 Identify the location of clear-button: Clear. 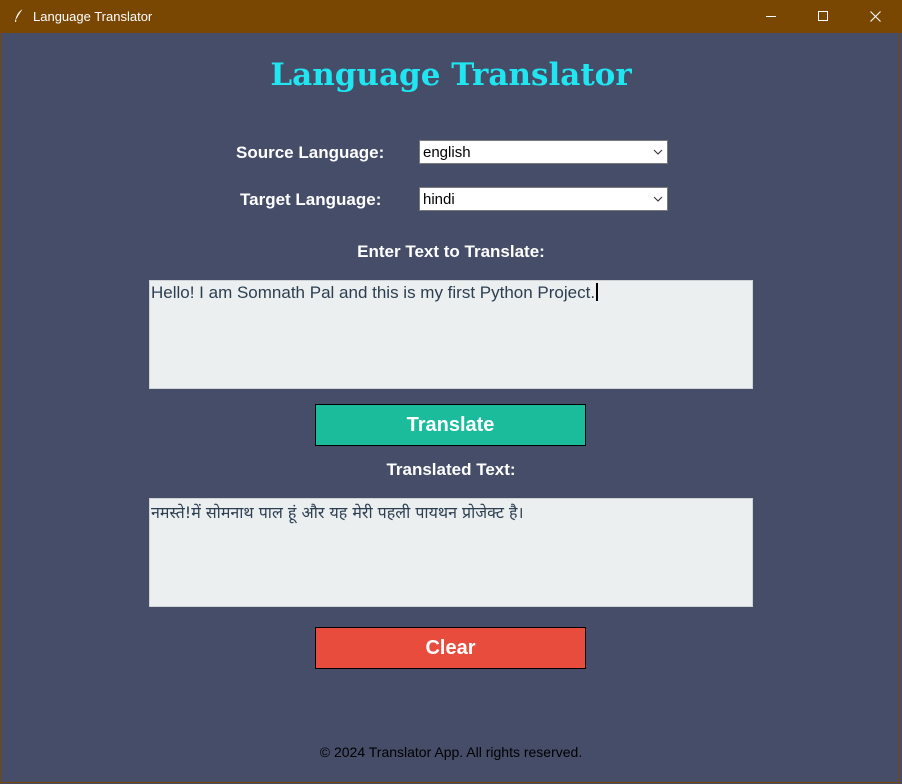
(450, 648).